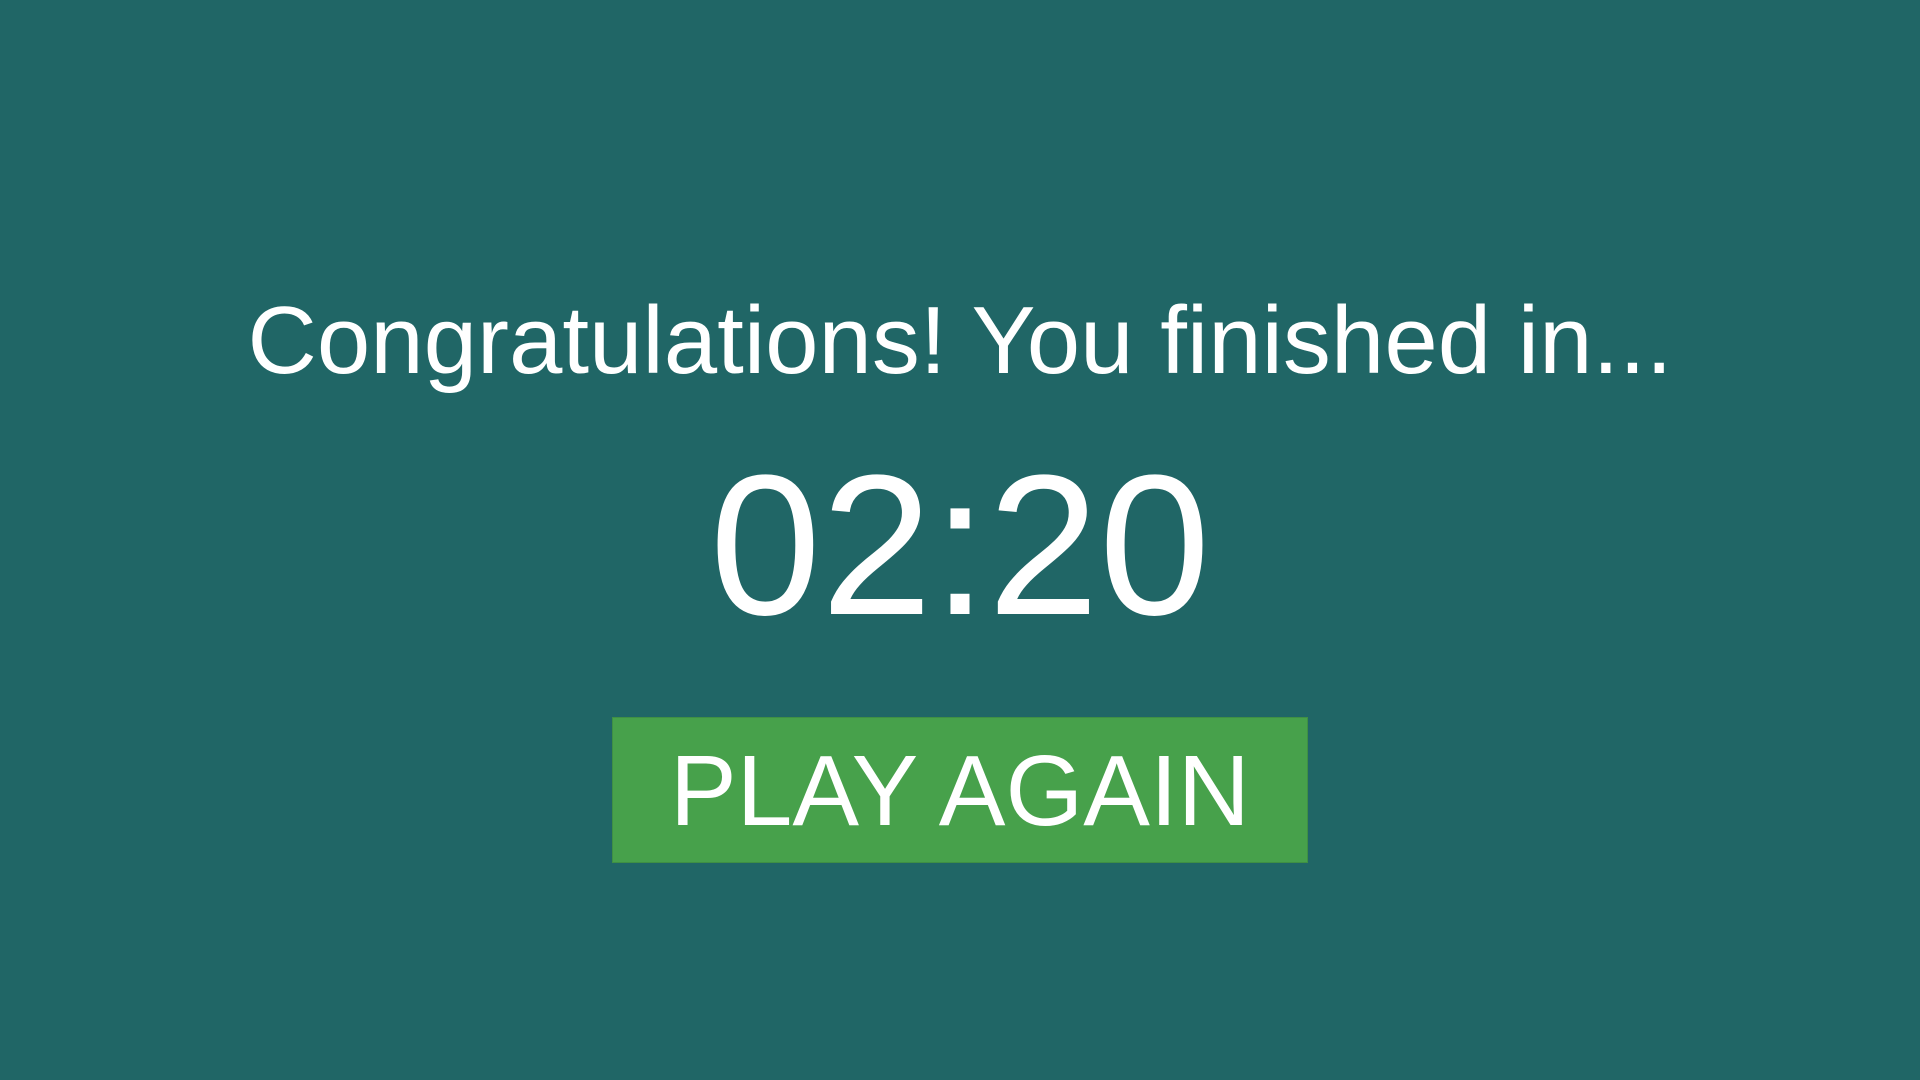 The height and width of the screenshot is (1080, 1920). Describe the element at coordinates (960, 790) in the screenshot. I see `play-again-button: PLAY AGAIN` at that location.